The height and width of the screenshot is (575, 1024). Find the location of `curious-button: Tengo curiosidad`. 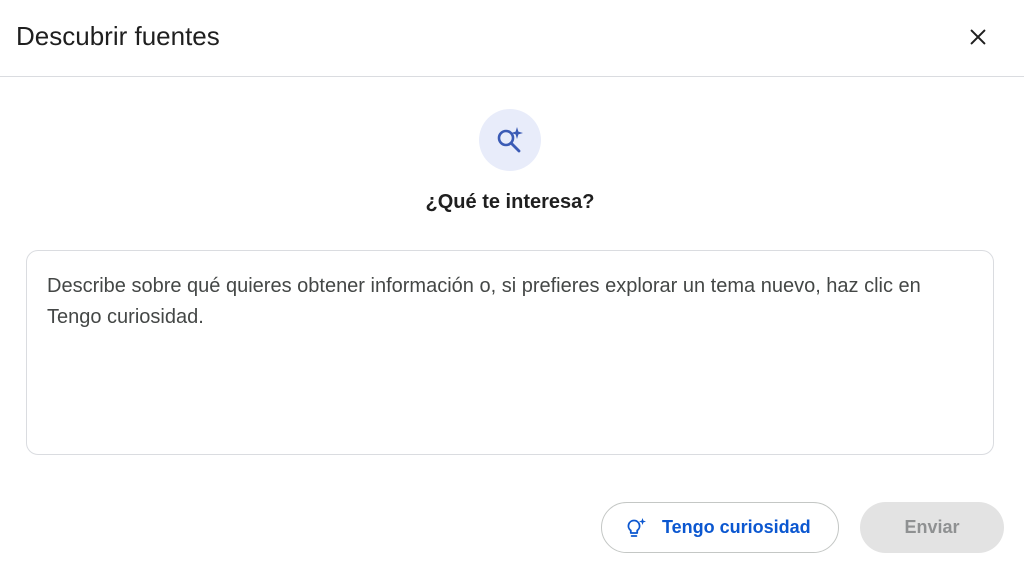

curious-button: Tengo curiosidad is located at coordinates (720, 527).